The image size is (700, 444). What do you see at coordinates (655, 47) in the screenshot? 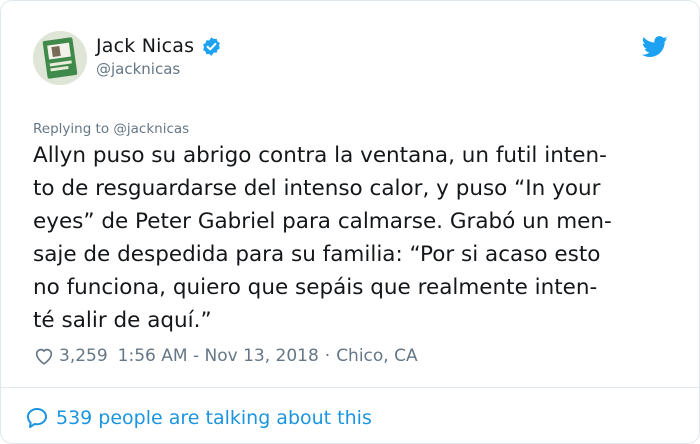
I see `twitter-bird-icon` at bounding box center [655, 47].